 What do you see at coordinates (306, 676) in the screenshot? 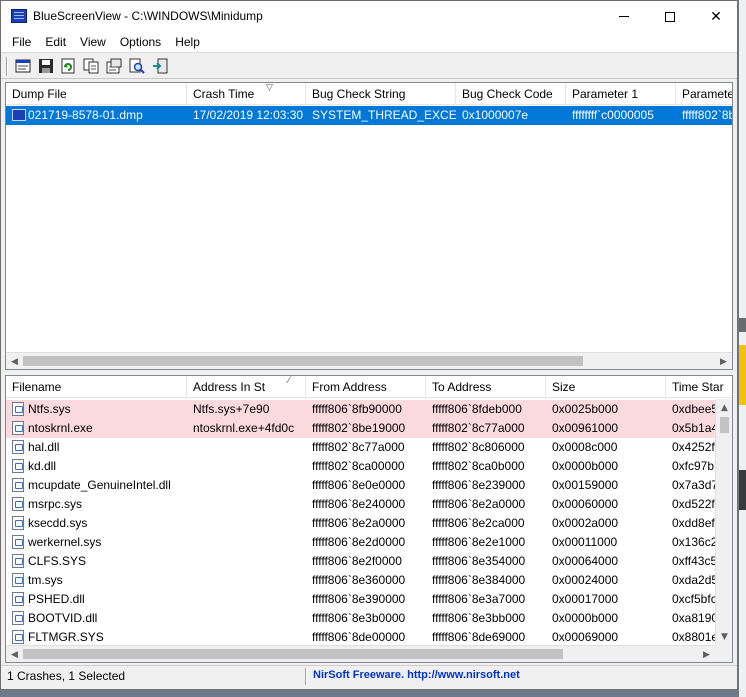
I see `status-divider` at bounding box center [306, 676].